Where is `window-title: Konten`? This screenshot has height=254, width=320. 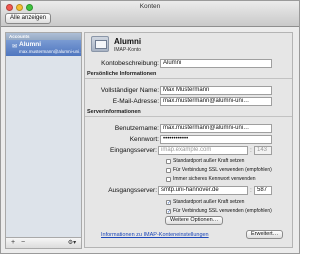
window-title: Konten is located at coordinates (150, 6).